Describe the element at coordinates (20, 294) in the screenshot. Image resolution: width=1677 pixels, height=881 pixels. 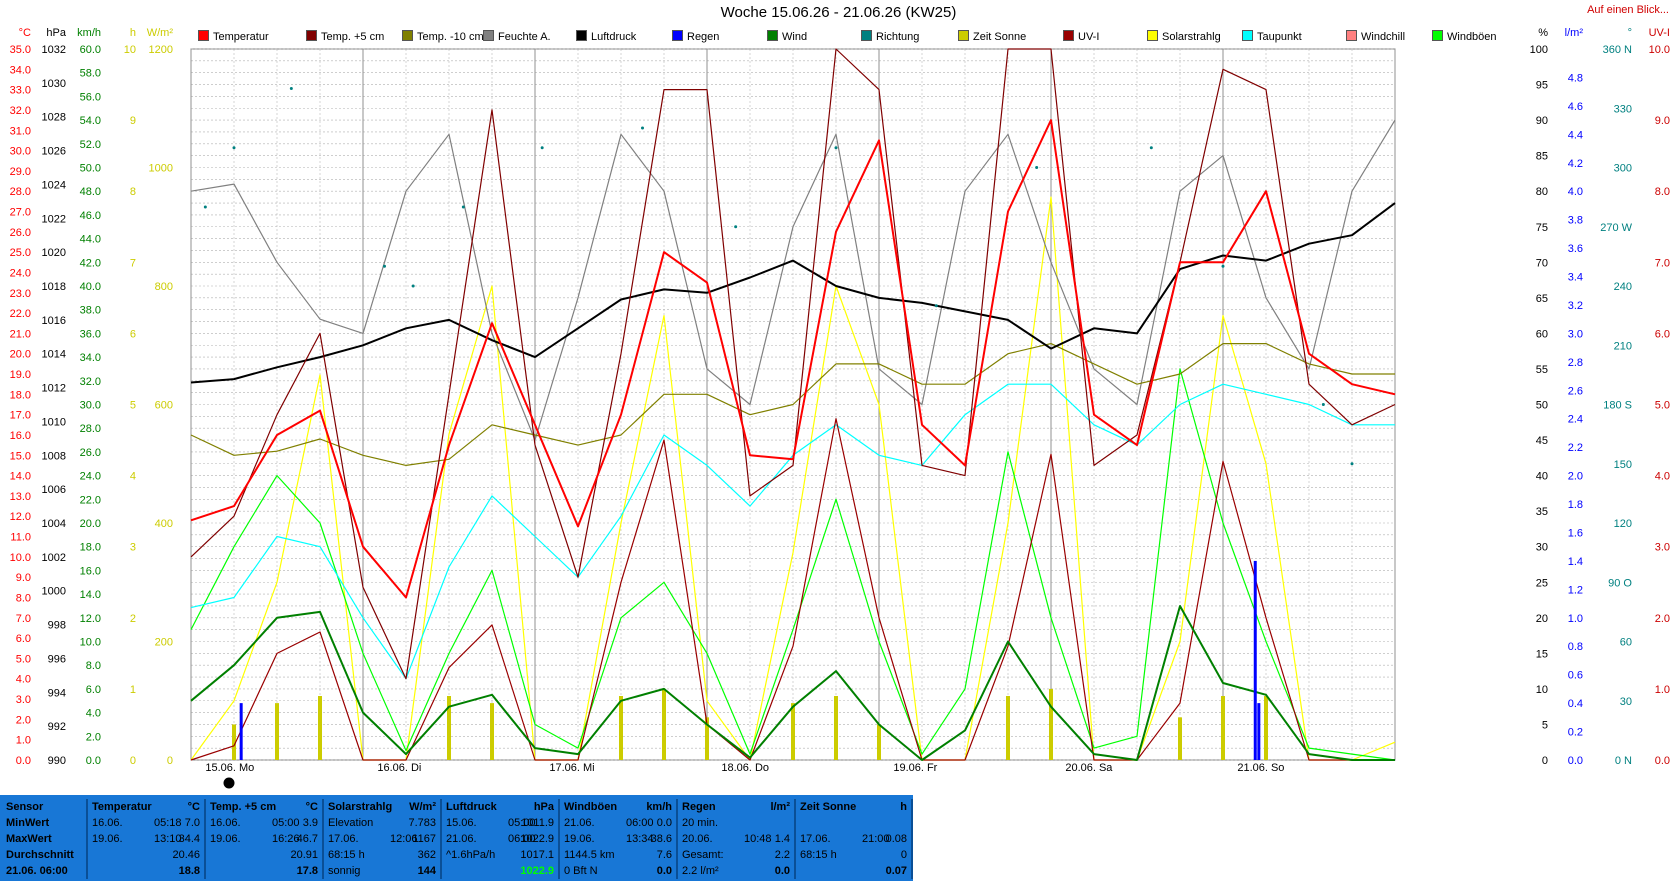
I see `axis-tick-temp: 23.0` at that location.